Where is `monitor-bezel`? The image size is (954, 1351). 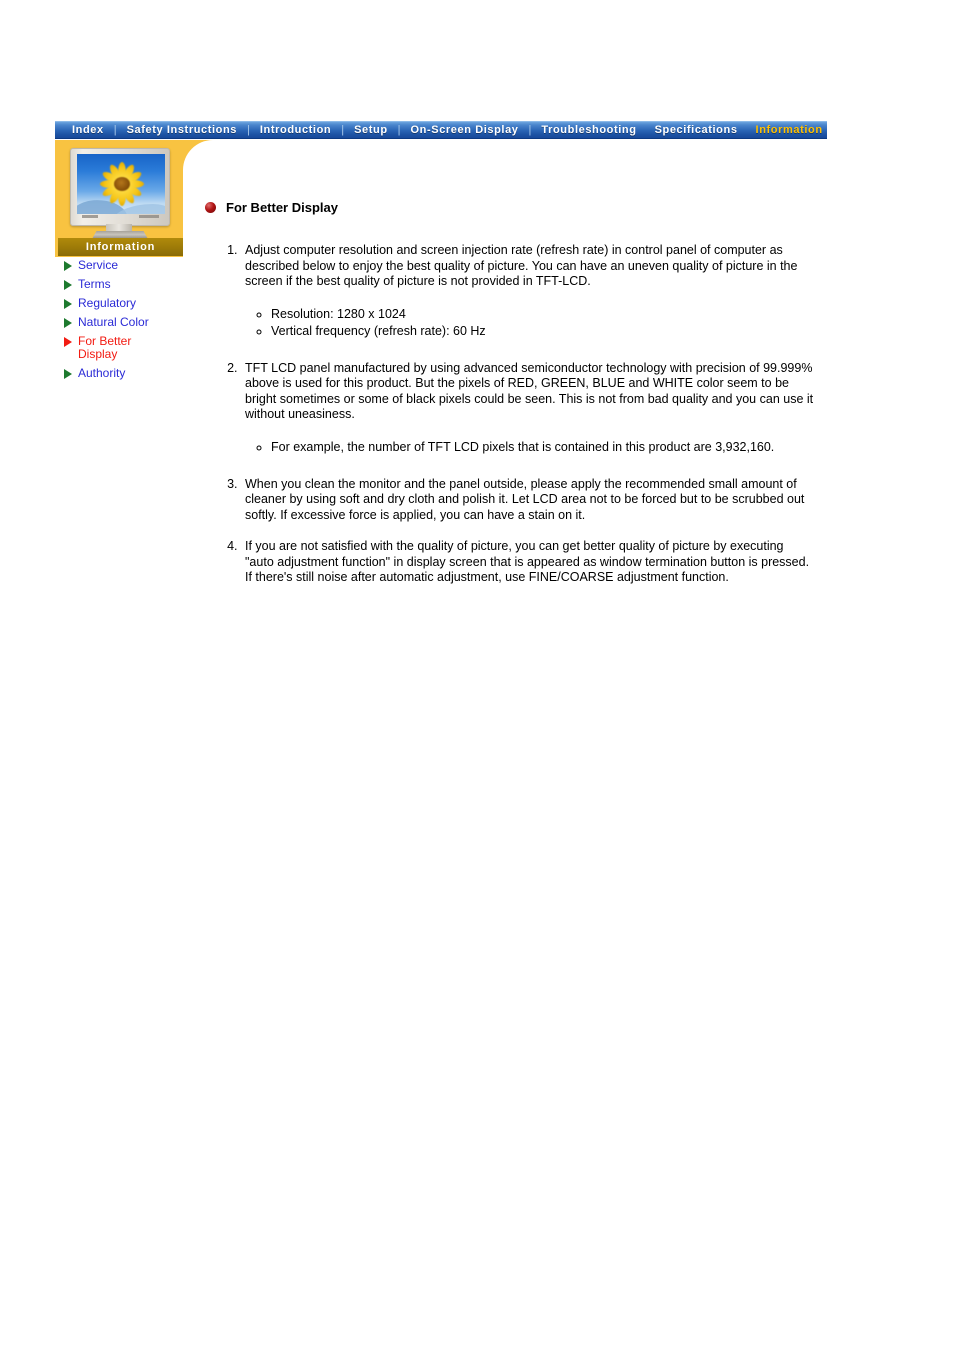 monitor-bezel is located at coordinates (120, 187).